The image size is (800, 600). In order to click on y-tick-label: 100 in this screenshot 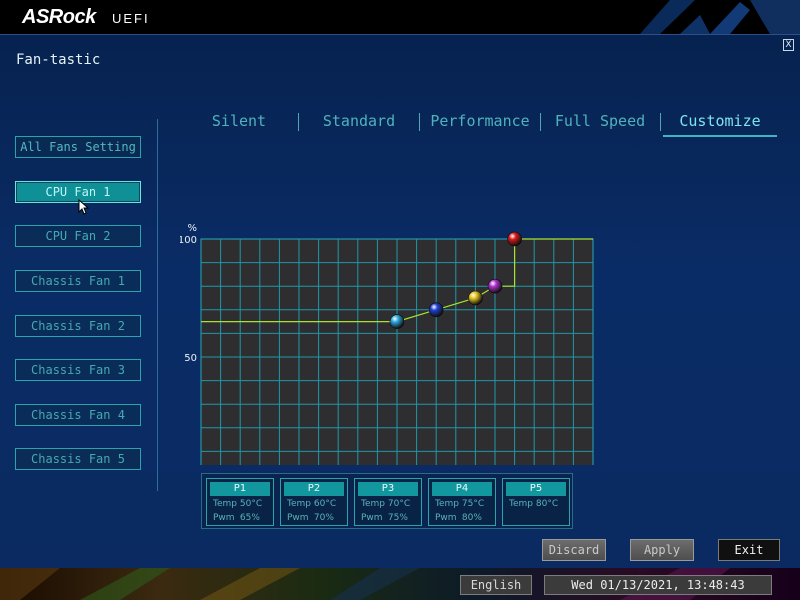, I will do `click(188, 240)`.